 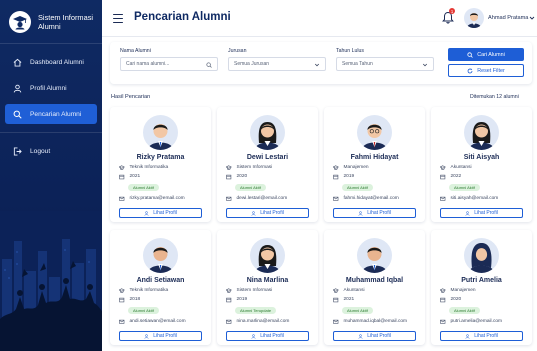 I want to click on alumni-email-text: andi.setiawan@email.com, so click(x=157, y=322).